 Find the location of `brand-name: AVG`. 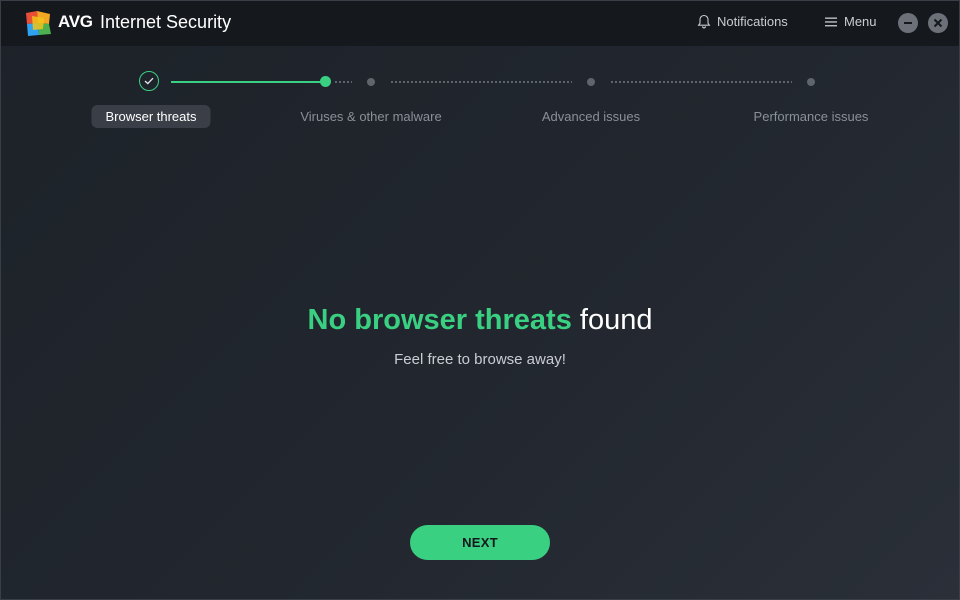

brand-name: AVG is located at coordinates (75, 21).